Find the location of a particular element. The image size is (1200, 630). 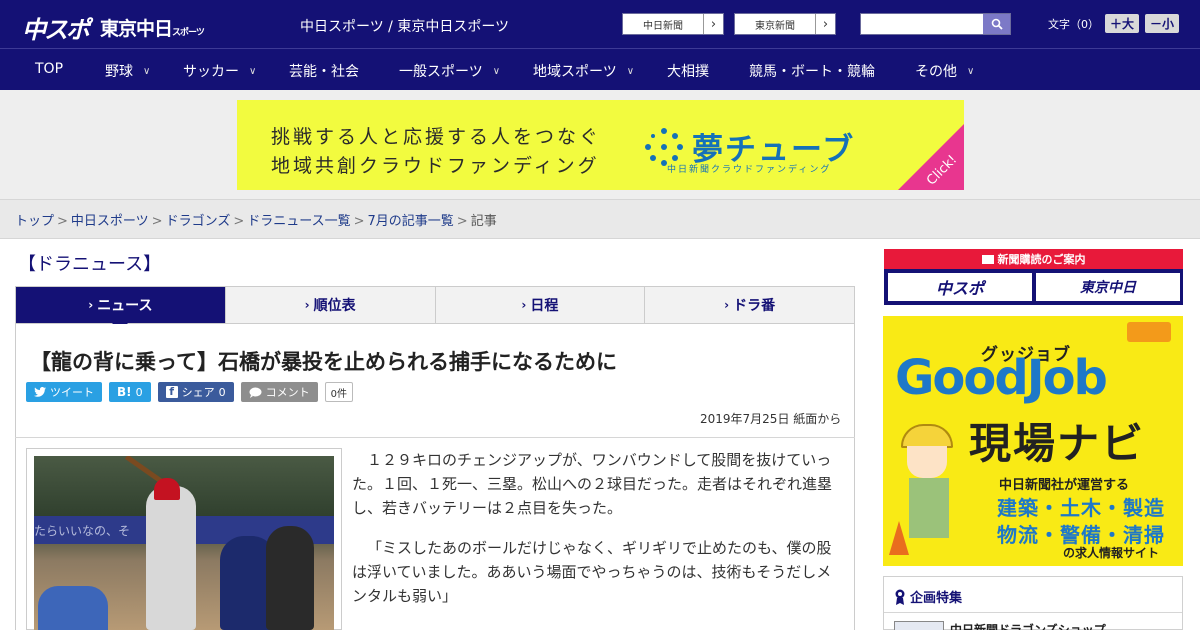

subscribe-tokyo-chunichi-button: 東京中日 is located at coordinates (1108, 287).